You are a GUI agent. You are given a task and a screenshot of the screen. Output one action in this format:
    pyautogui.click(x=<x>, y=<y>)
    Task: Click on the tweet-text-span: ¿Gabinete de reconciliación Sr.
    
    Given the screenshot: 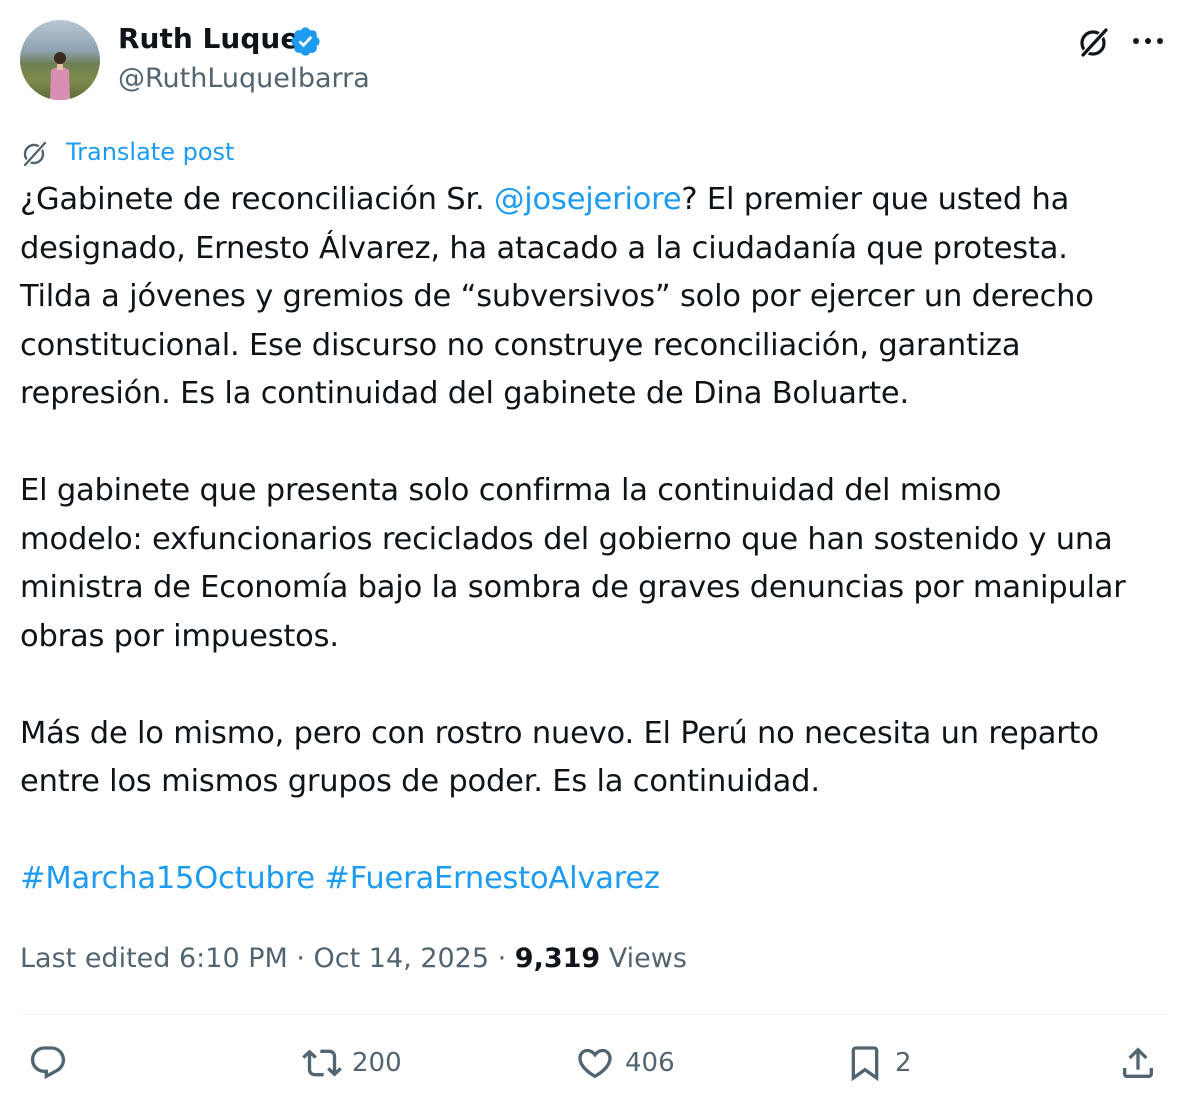 What is the action you would take?
    pyautogui.click(x=257, y=199)
    